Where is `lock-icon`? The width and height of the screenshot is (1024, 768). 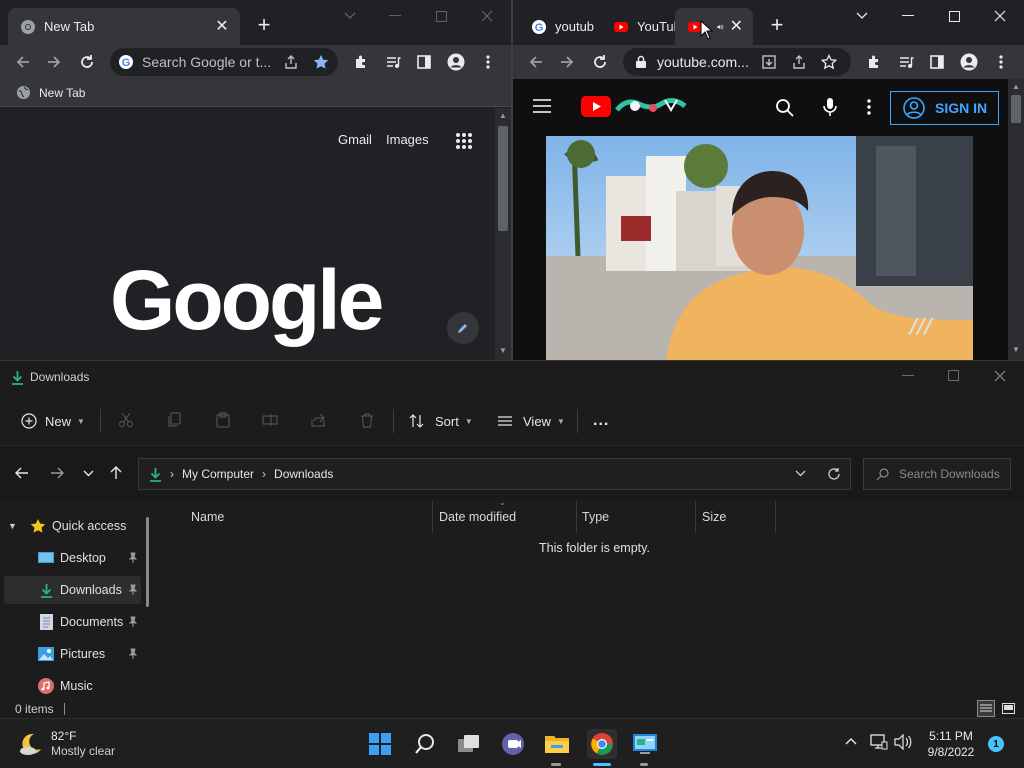
lock-icon is located at coordinates (641, 62).